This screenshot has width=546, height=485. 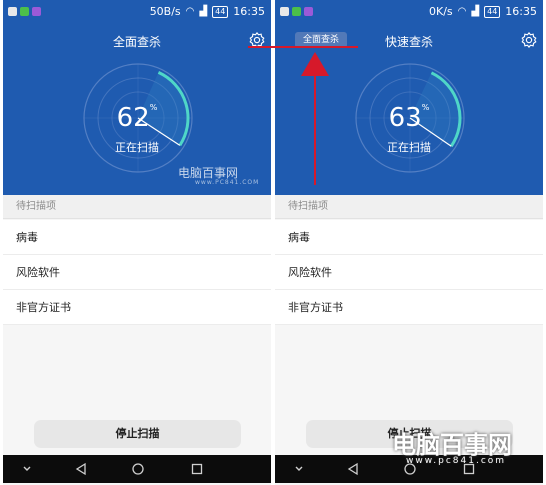 I want to click on screen-title: 全面查杀, so click(x=136, y=42).